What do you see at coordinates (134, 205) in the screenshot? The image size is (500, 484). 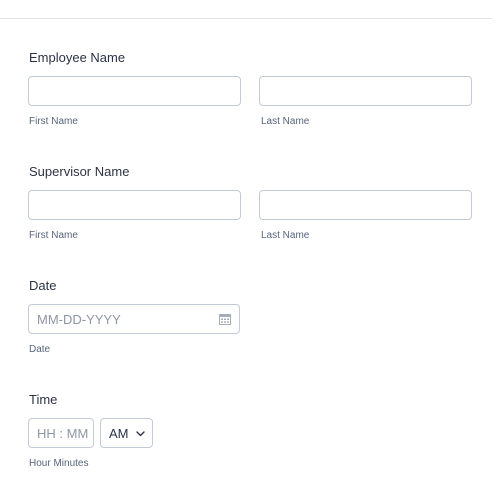 I see `supervisor-first-name-input` at bounding box center [134, 205].